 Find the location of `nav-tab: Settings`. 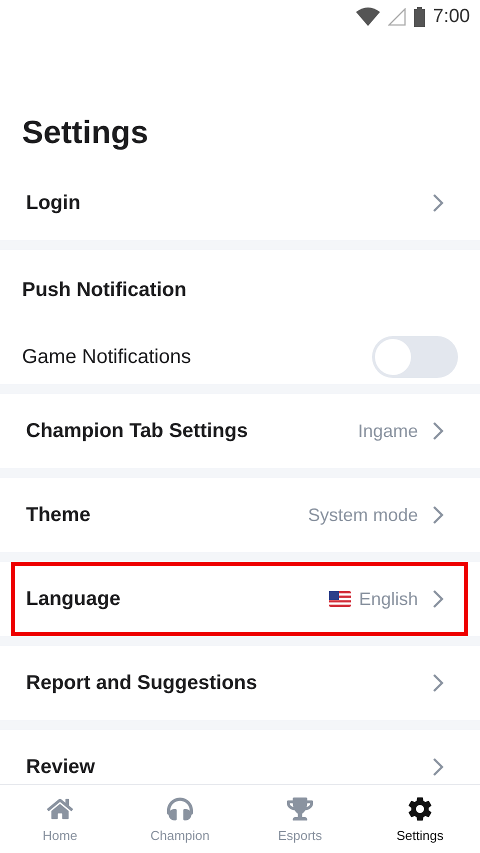

nav-tab: Settings is located at coordinates (420, 819).